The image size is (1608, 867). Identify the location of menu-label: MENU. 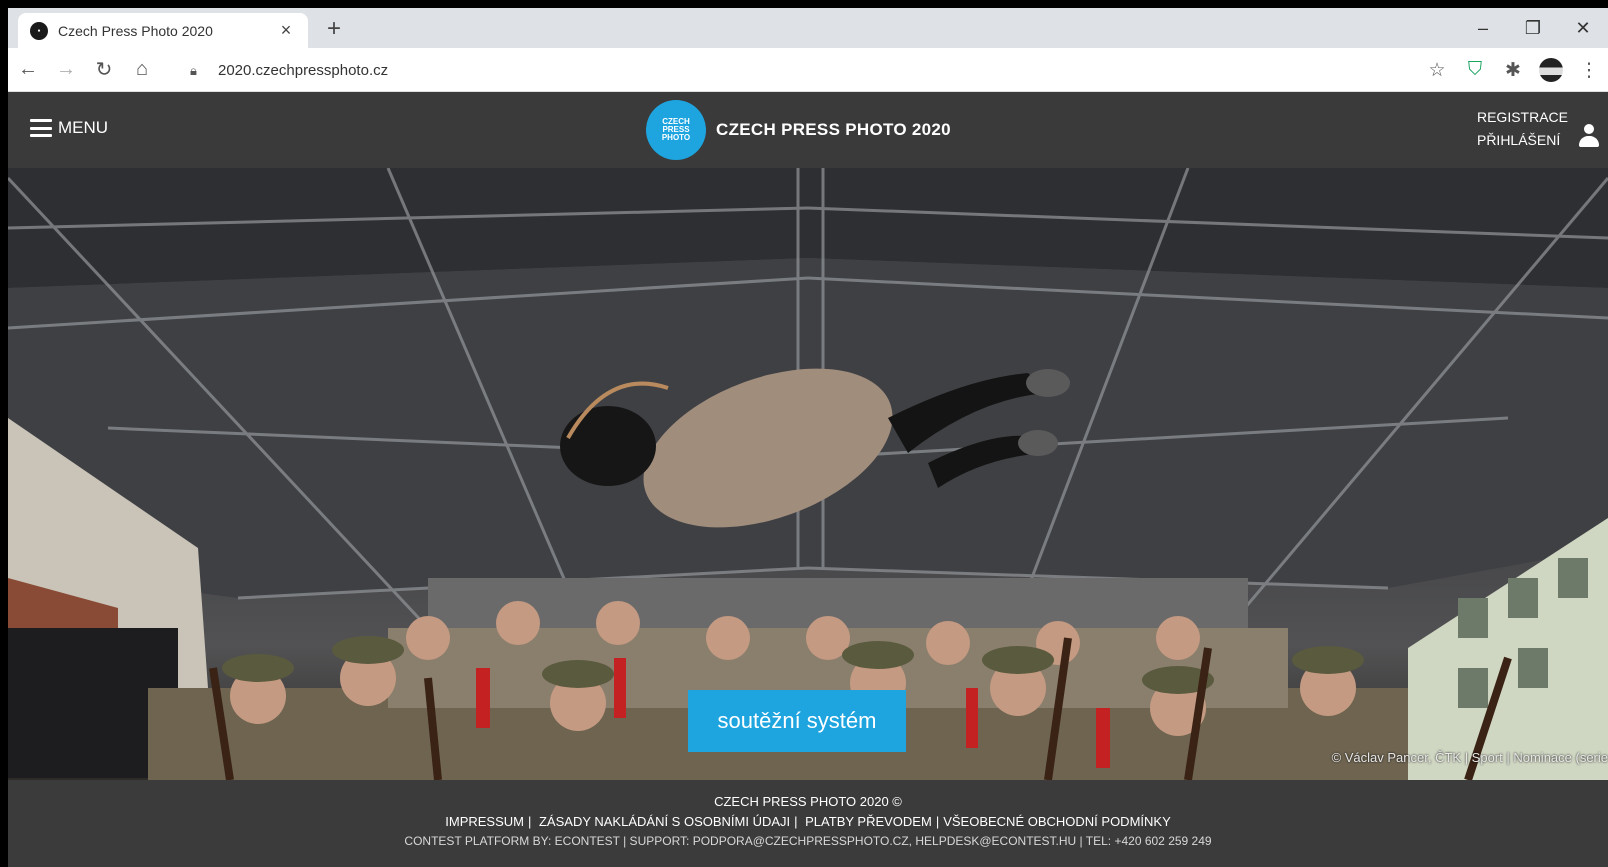
(83, 127).